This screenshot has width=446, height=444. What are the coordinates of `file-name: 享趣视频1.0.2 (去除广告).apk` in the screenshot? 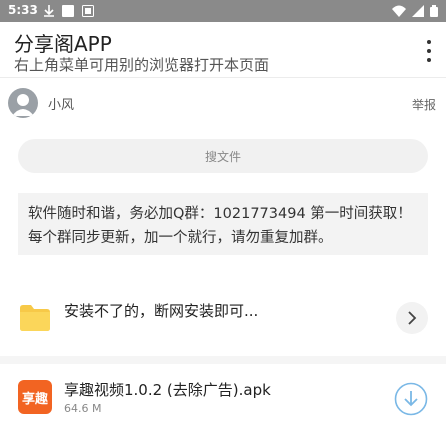 It's located at (167, 390).